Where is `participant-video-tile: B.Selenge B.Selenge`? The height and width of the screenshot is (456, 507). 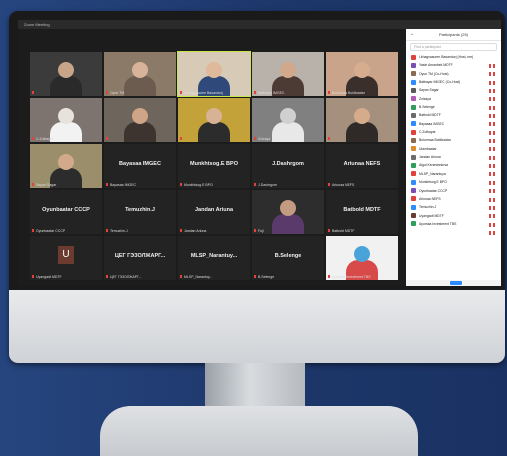 participant-video-tile: B.Selenge B.Selenge is located at coordinates (288, 258).